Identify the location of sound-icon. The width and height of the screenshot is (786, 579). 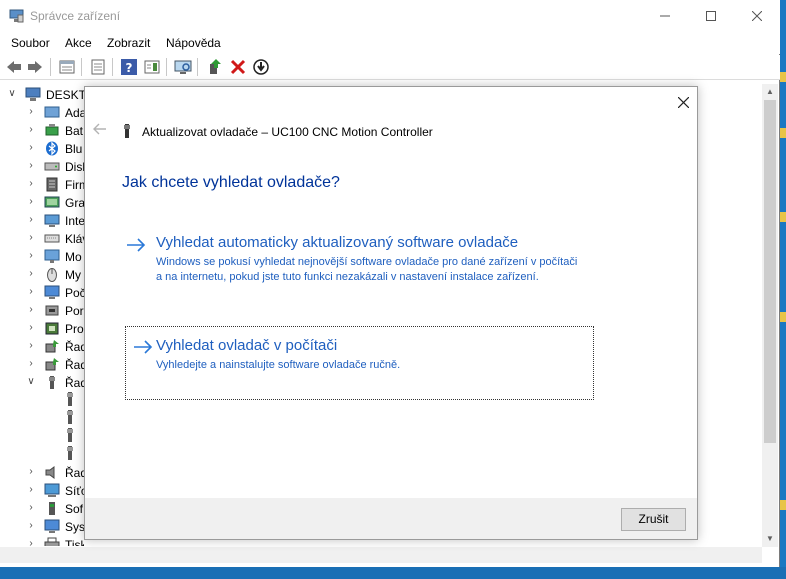
(50, 472).